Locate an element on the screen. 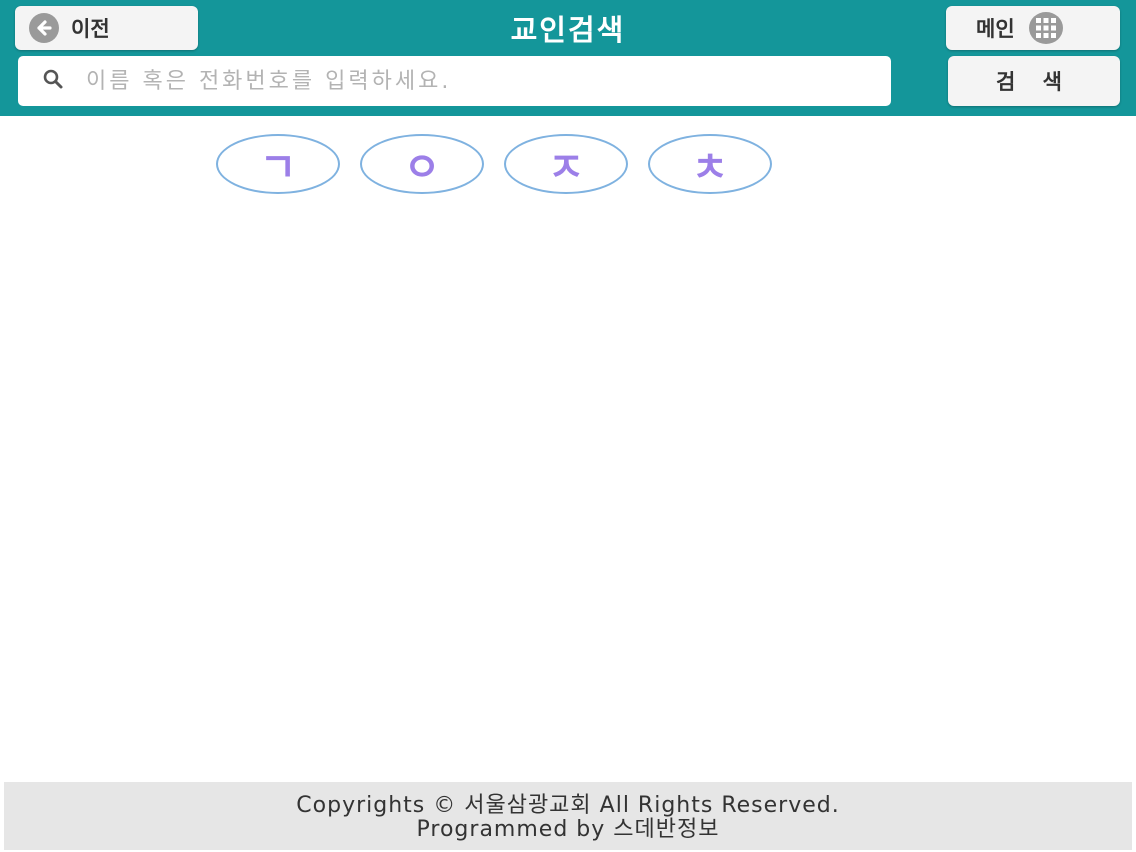 The width and height of the screenshot is (1136, 852). consonant-button-chieut: ㅊ is located at coordinates (710, 164).